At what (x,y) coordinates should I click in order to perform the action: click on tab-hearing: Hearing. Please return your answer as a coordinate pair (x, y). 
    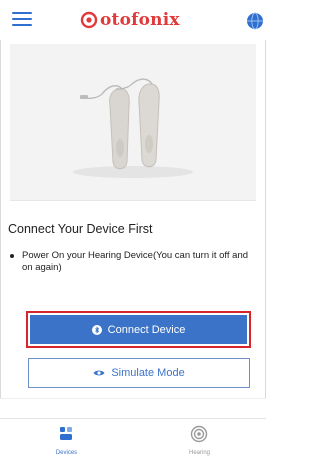
    Looking at the image, I should click on (199, 439).